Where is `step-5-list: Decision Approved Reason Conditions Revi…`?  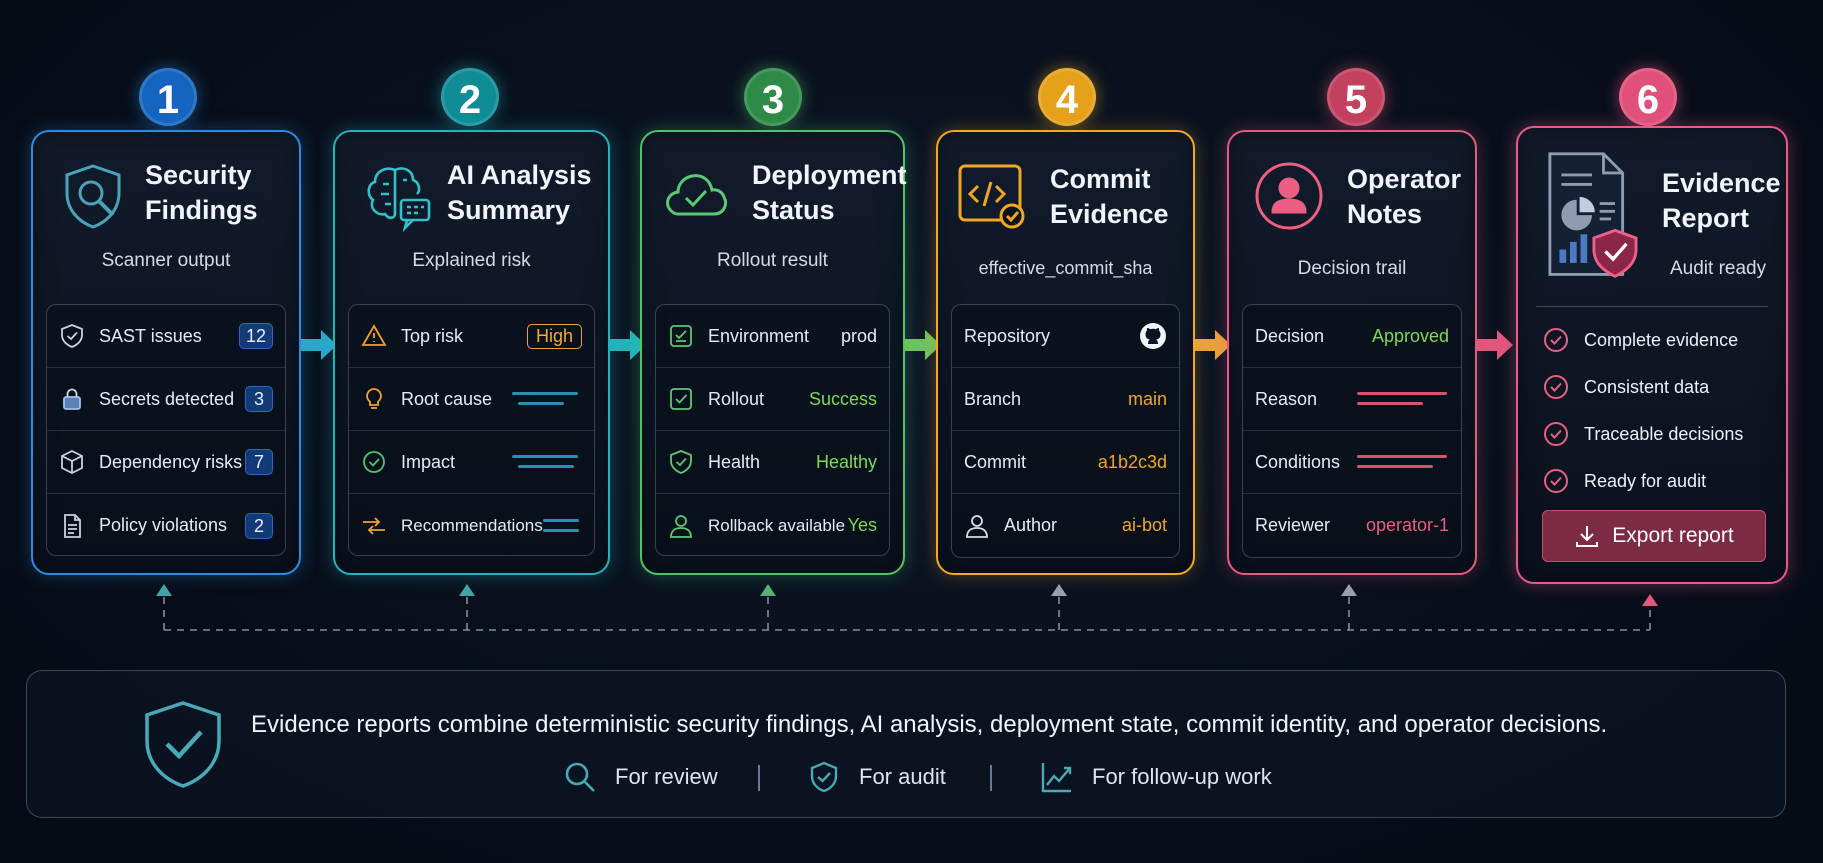
step-5-list: Decision Approved Reason Conditions Revi… is located at coordinates (1352, 431).